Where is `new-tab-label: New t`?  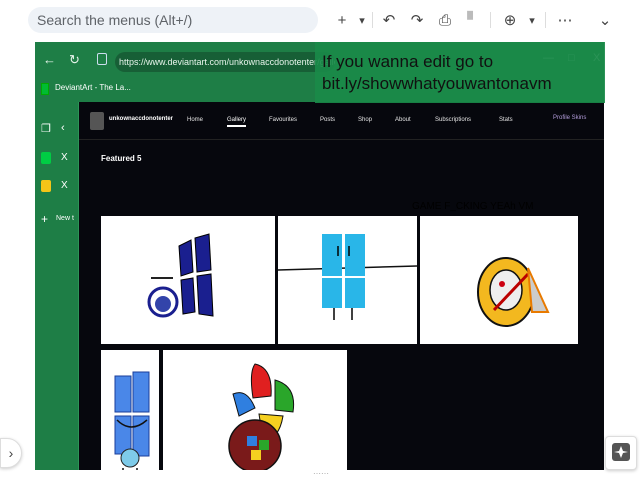 new-tab-label: New t is located at coordinates (65, 218).